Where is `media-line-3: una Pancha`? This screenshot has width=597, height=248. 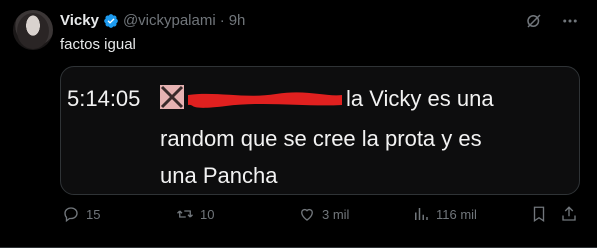
media-line-3: una Pancha is located at coordinates (219, 175).